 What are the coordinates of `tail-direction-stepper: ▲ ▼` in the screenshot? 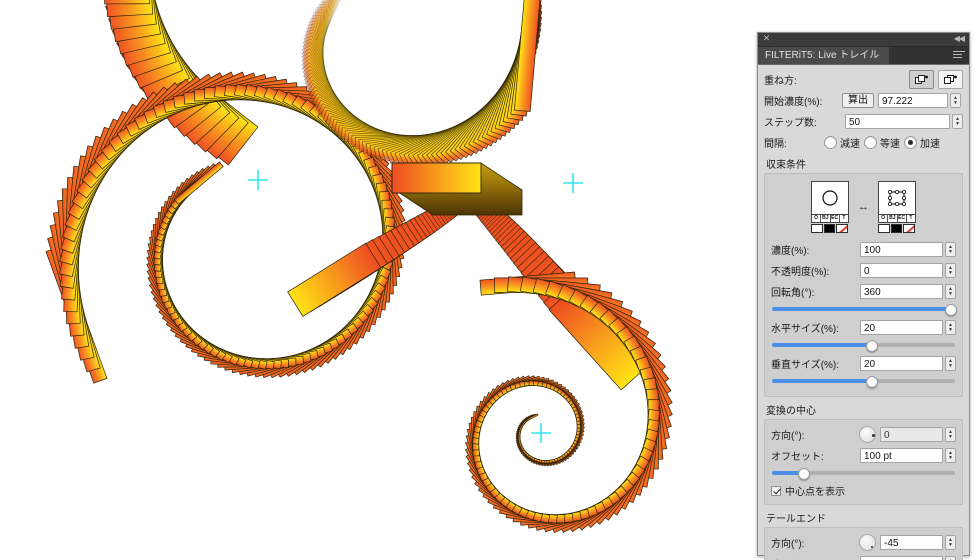 It's located at (950, 542).